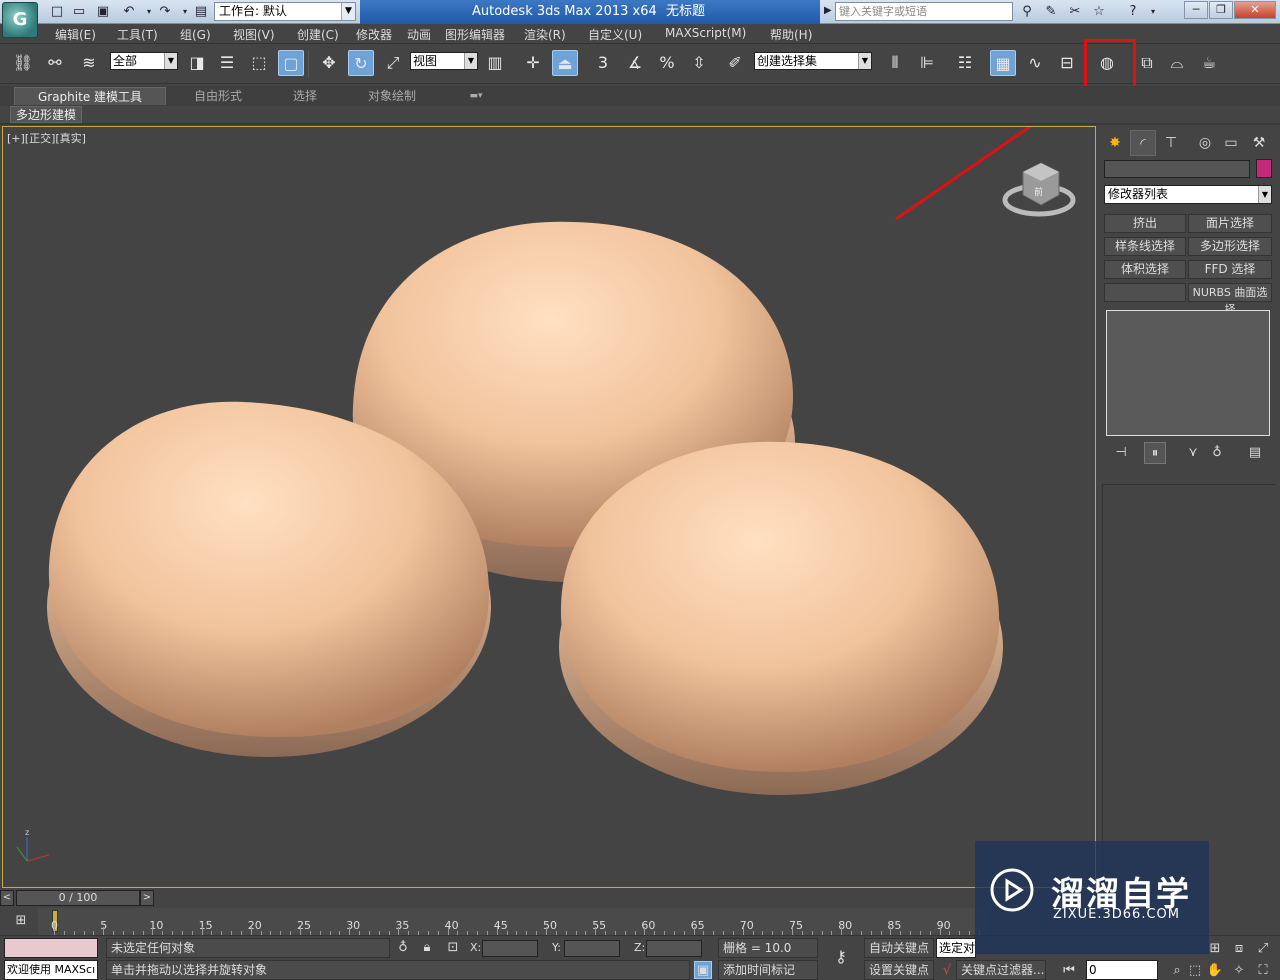  What do you see at coordinates (1230, 299) in the screenshot?
I see `modifier-nurbs-select-button: NURBS 曲面选择` at bounding box center [1230, 299].